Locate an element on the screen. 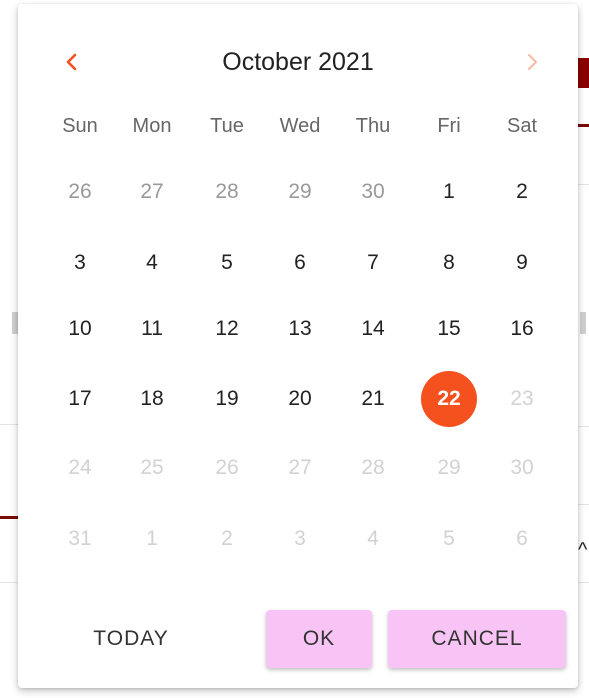 Image resolution: width=589 pixels, height=698 pixels. weekday-header-row: Sun Mon Tue Wed Thu Fri Sat is located at coordinates (298, 126).